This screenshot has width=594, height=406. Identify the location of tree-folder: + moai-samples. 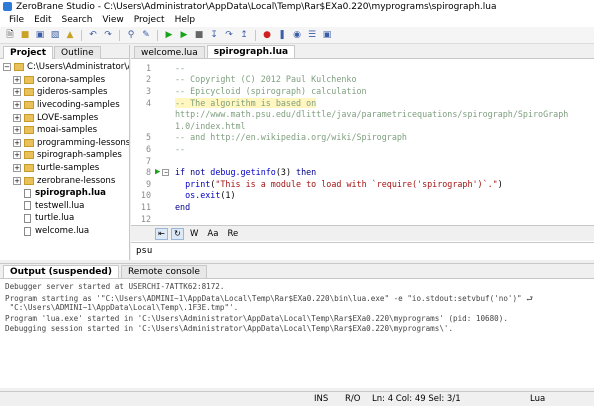
(66, 130).